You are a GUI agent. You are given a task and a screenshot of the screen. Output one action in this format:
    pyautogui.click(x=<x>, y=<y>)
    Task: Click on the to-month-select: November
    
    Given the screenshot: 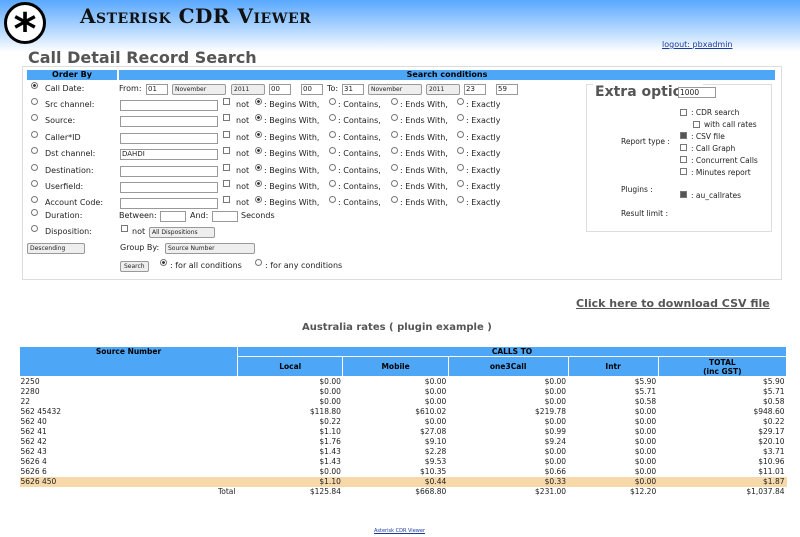 What is the action you would take?
    pyautogui.click(x=395, y=89)
    